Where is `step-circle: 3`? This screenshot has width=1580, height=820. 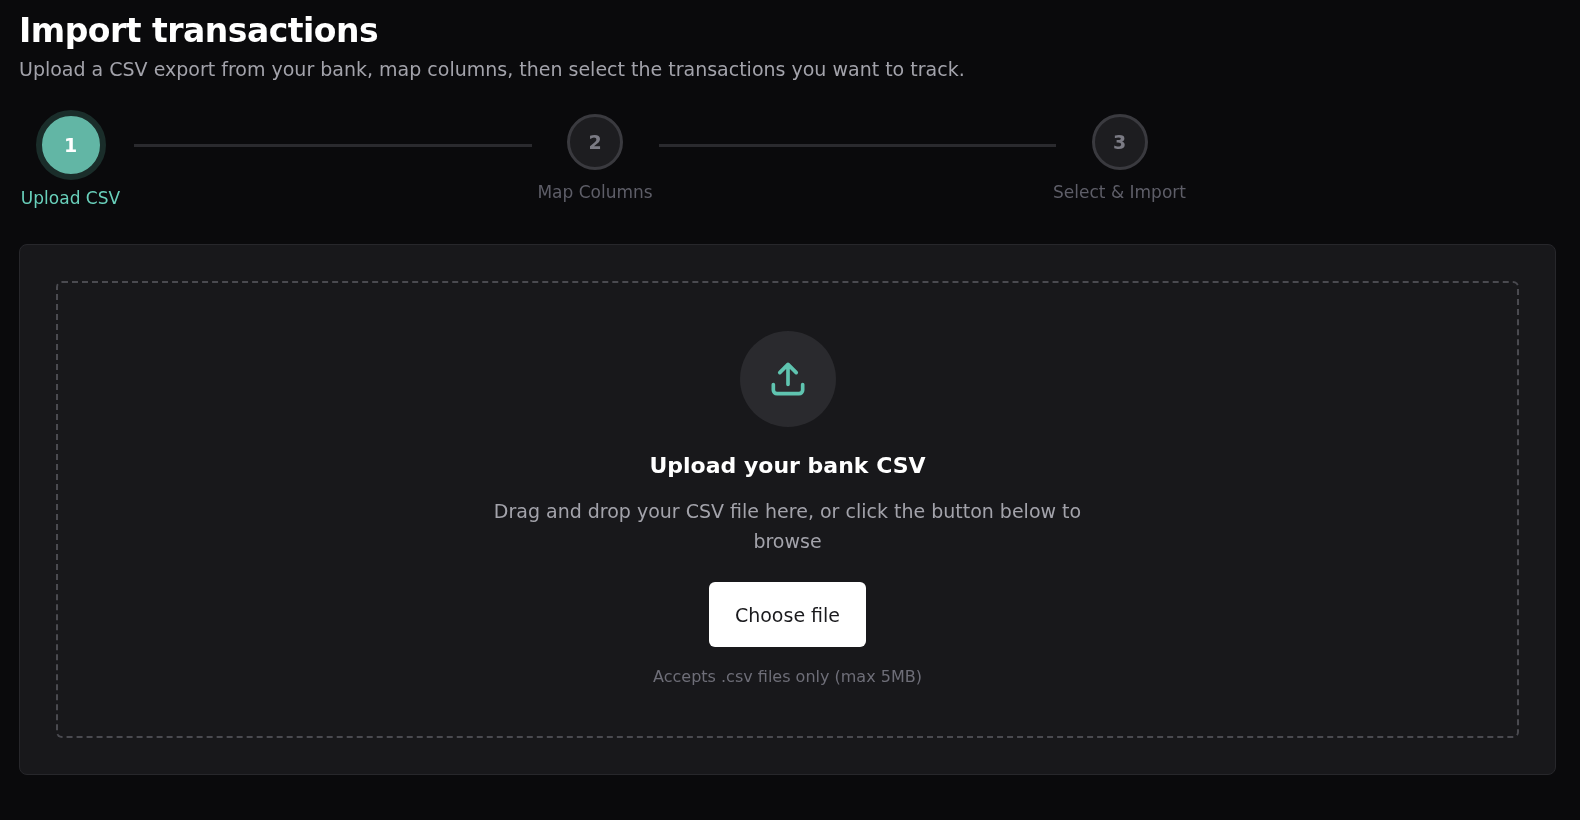 step-circle: 3 is located at coordinates (1119, 142).